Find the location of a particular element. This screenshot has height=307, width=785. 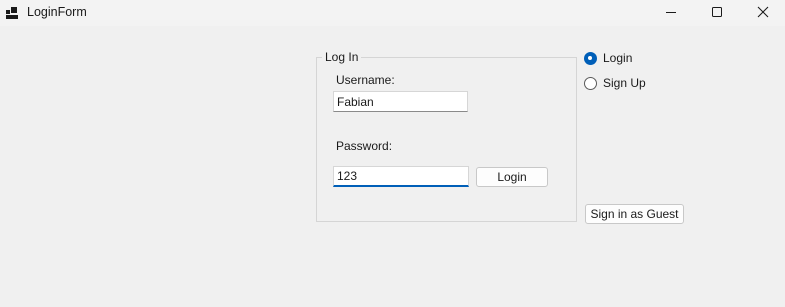

password-label: Password: is located at coordinates (364, 146).